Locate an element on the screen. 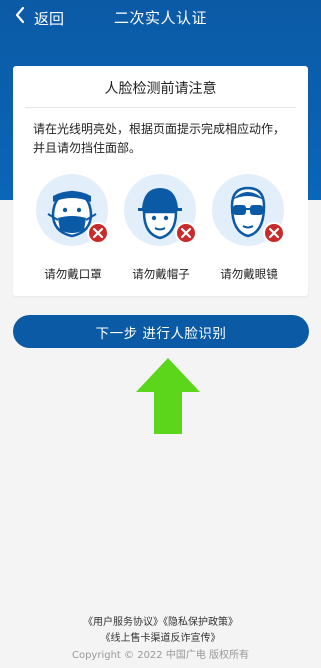 This screenshot has height=668, width=321. tip-no-glasses: 请勿戴眼镜 is located at coordinates (249, 229).